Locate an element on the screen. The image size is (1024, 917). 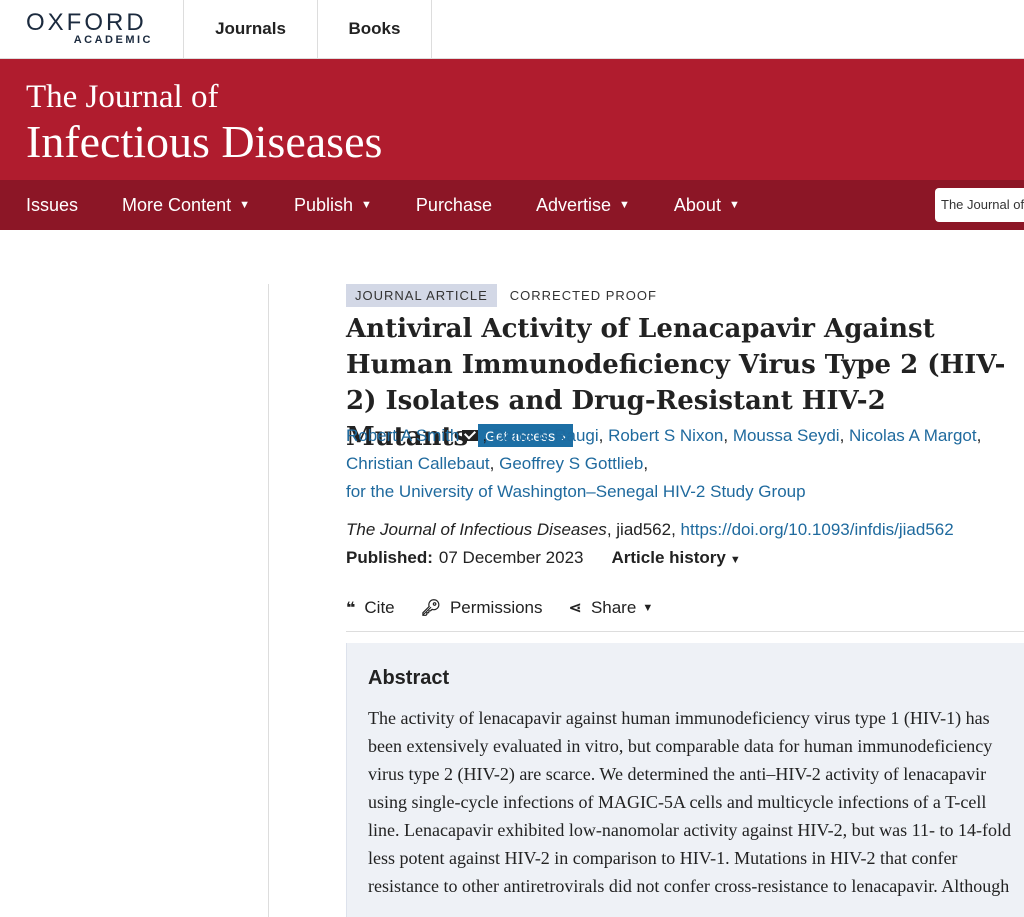
topnav-journals: Journals is located at coordinates (251, 29).